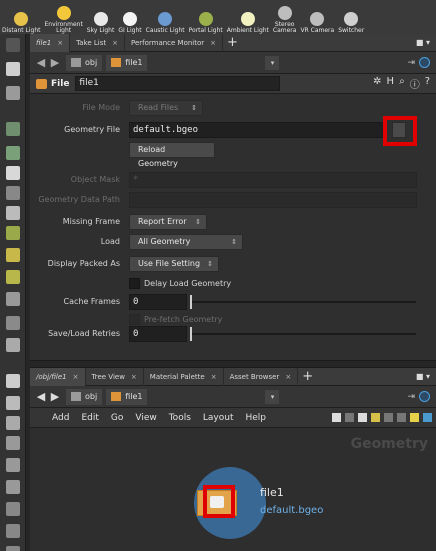  I want to click on shelf-tool-stereo-camera: Stereo Camera, so click(285, 17).